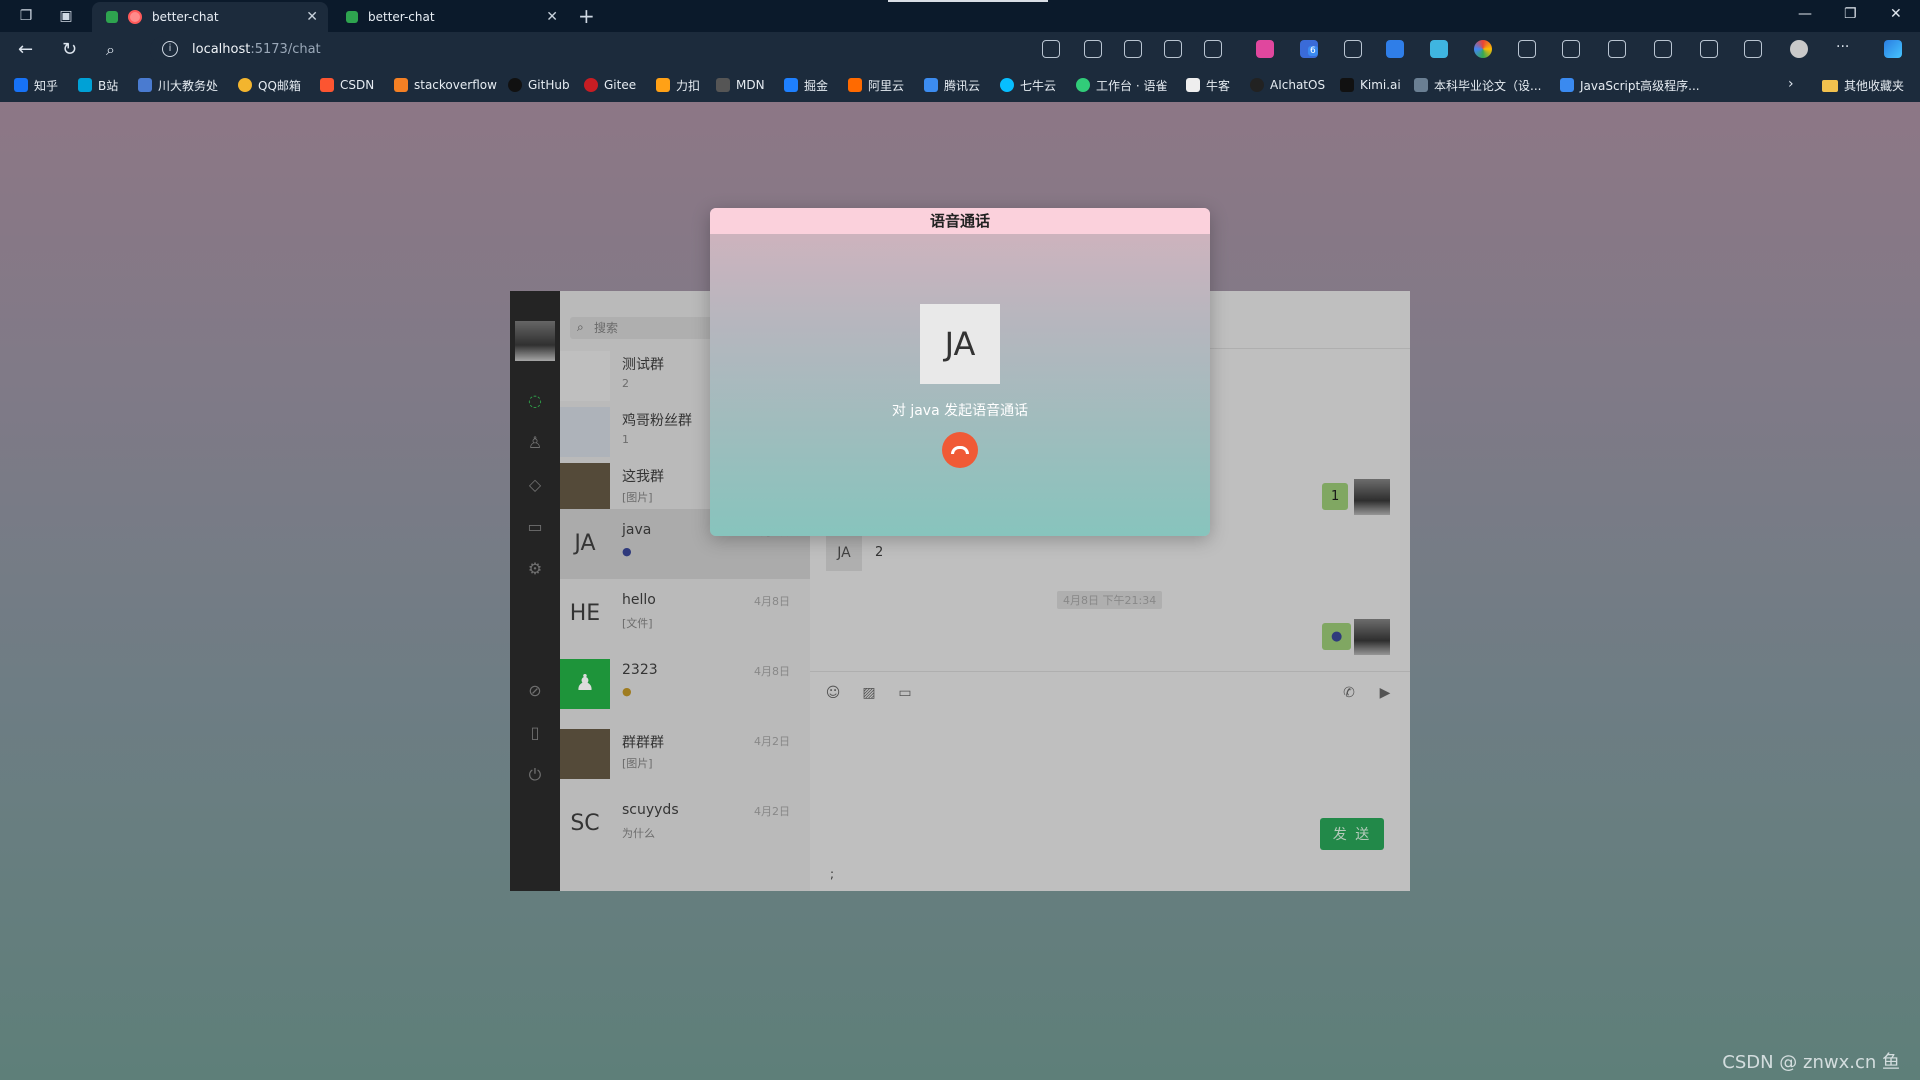  I want to click on phone-icon: ✆, so click(1349, 693).